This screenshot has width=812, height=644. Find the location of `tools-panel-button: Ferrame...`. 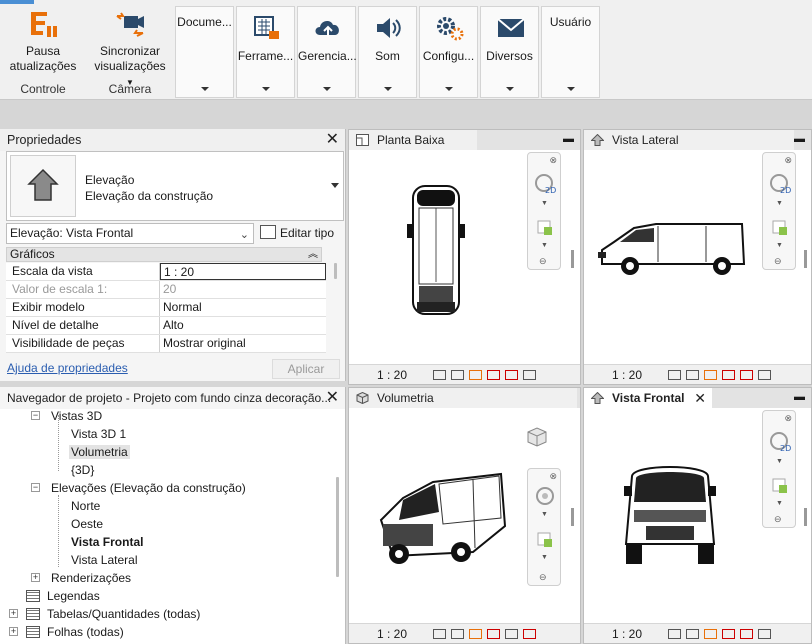

tools-panel-button: Ferrame... is located at coordinates (265, 52).